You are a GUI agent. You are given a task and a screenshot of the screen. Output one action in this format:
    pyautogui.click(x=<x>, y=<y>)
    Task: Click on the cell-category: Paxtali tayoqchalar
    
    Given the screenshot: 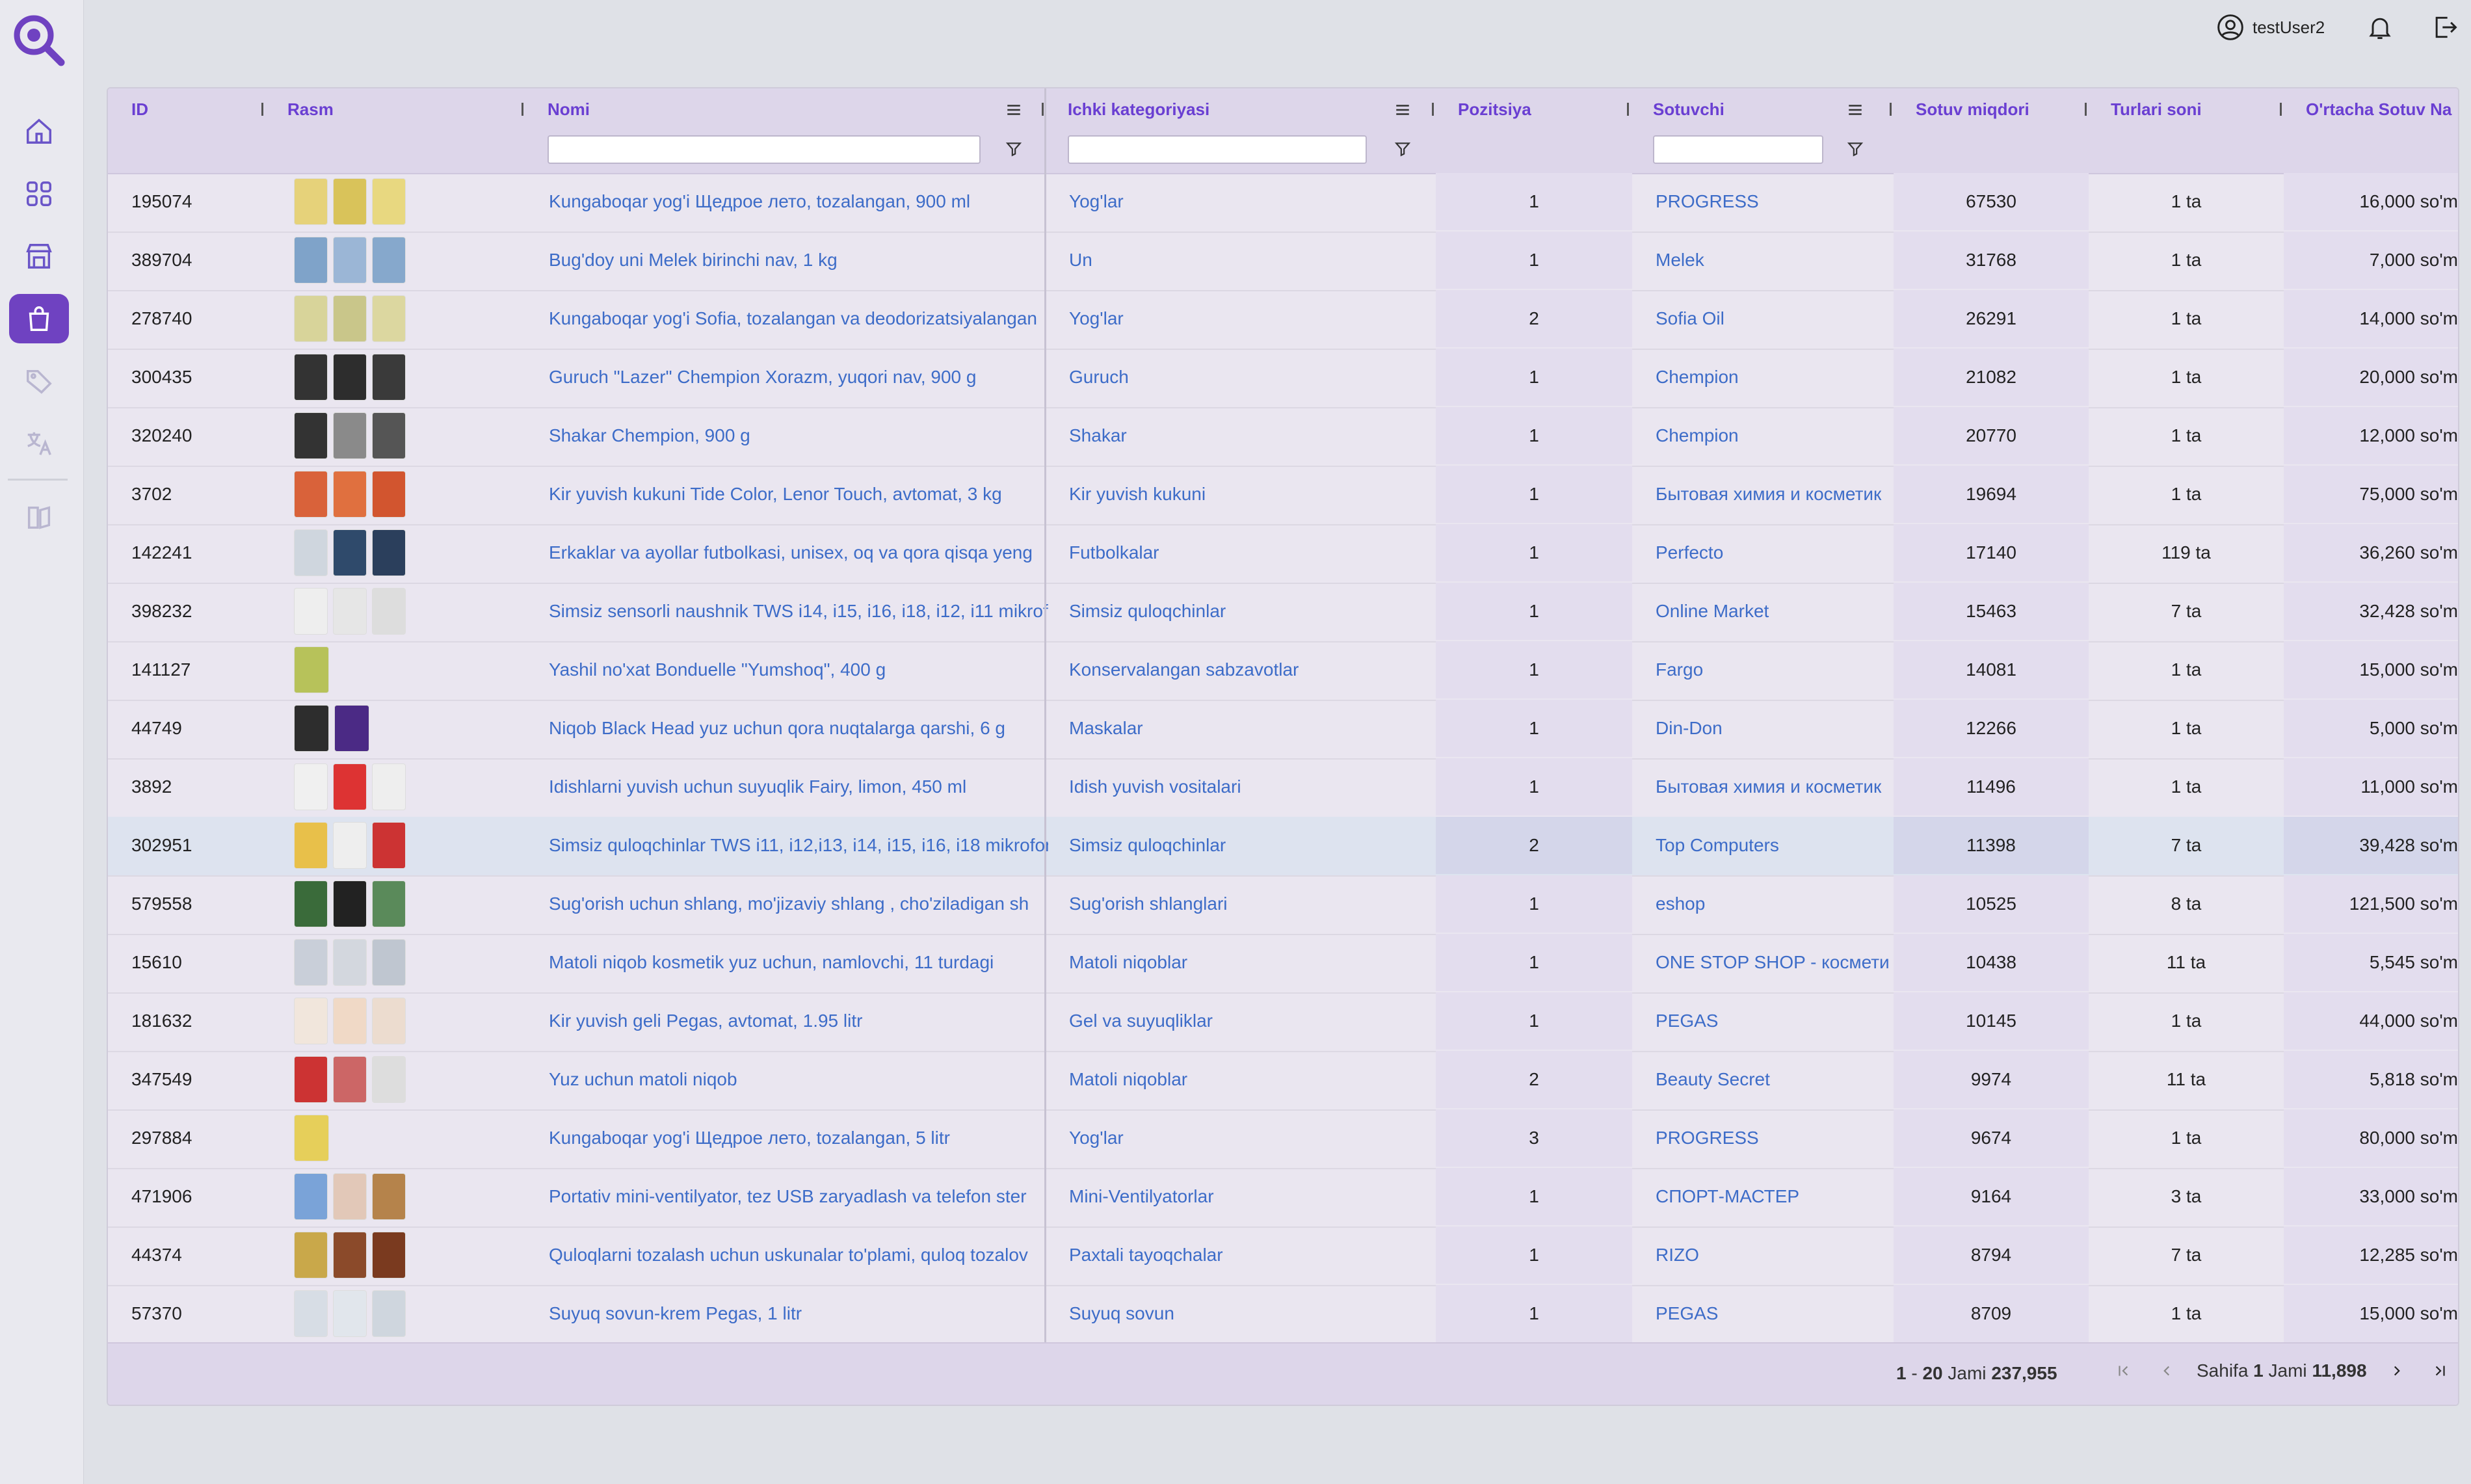 What is the action you would take?
    pyautogui.click(x=1254, y=1255)
    